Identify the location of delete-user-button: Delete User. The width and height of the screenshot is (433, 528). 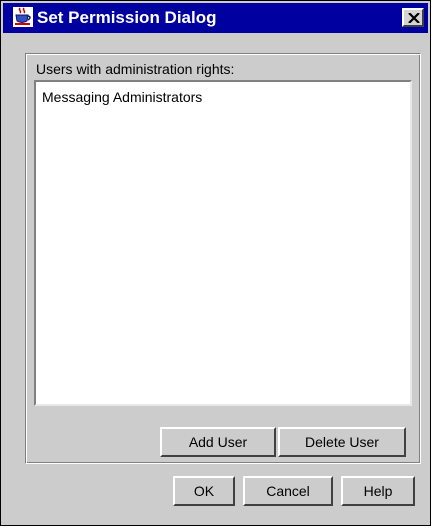
(342, 442).